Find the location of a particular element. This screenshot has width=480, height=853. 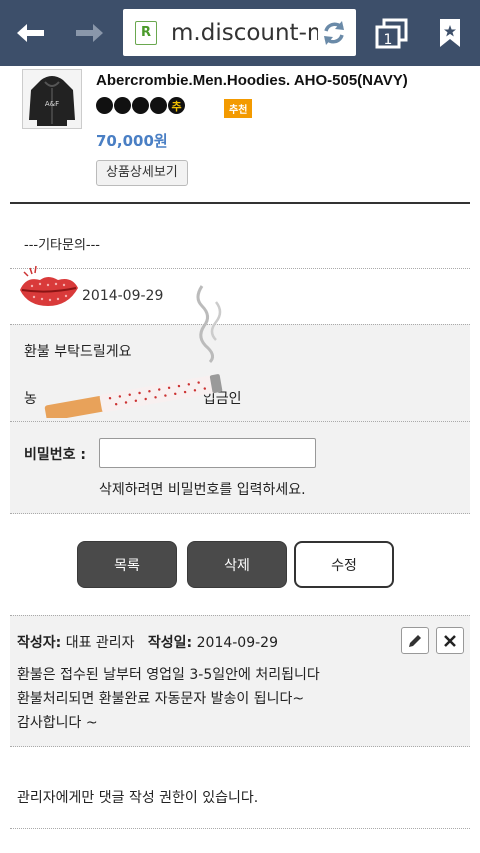

comment-edit-button is located at coordinates (415, 640).